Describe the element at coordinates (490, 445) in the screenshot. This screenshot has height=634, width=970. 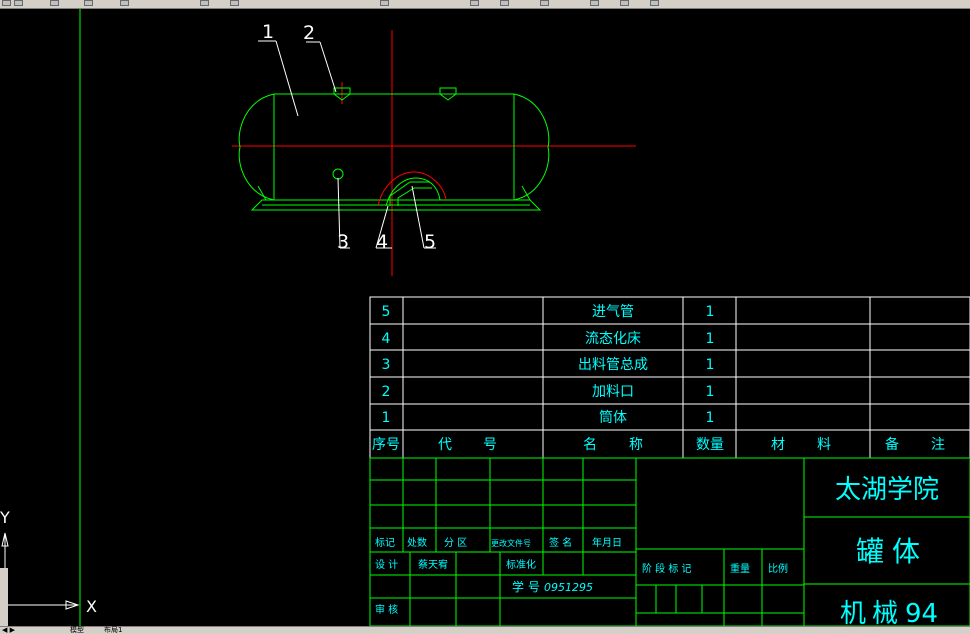
I see `header-code-b: 号` at that location.